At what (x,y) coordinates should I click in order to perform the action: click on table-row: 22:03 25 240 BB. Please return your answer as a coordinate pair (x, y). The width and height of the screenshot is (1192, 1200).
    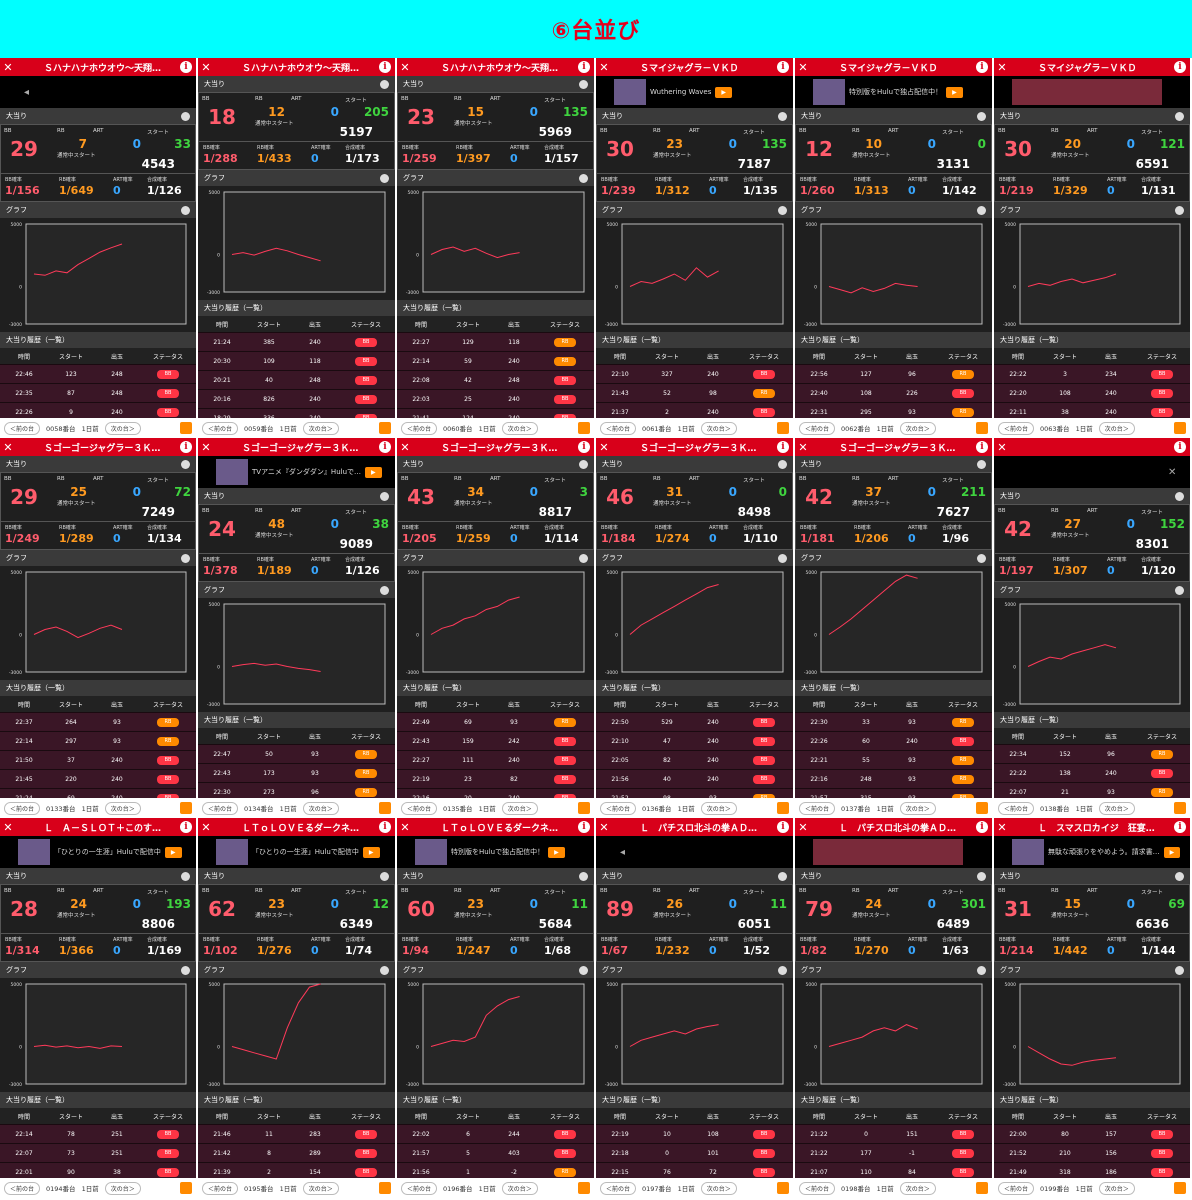
    Looking at the image, I should click on (495, 399).